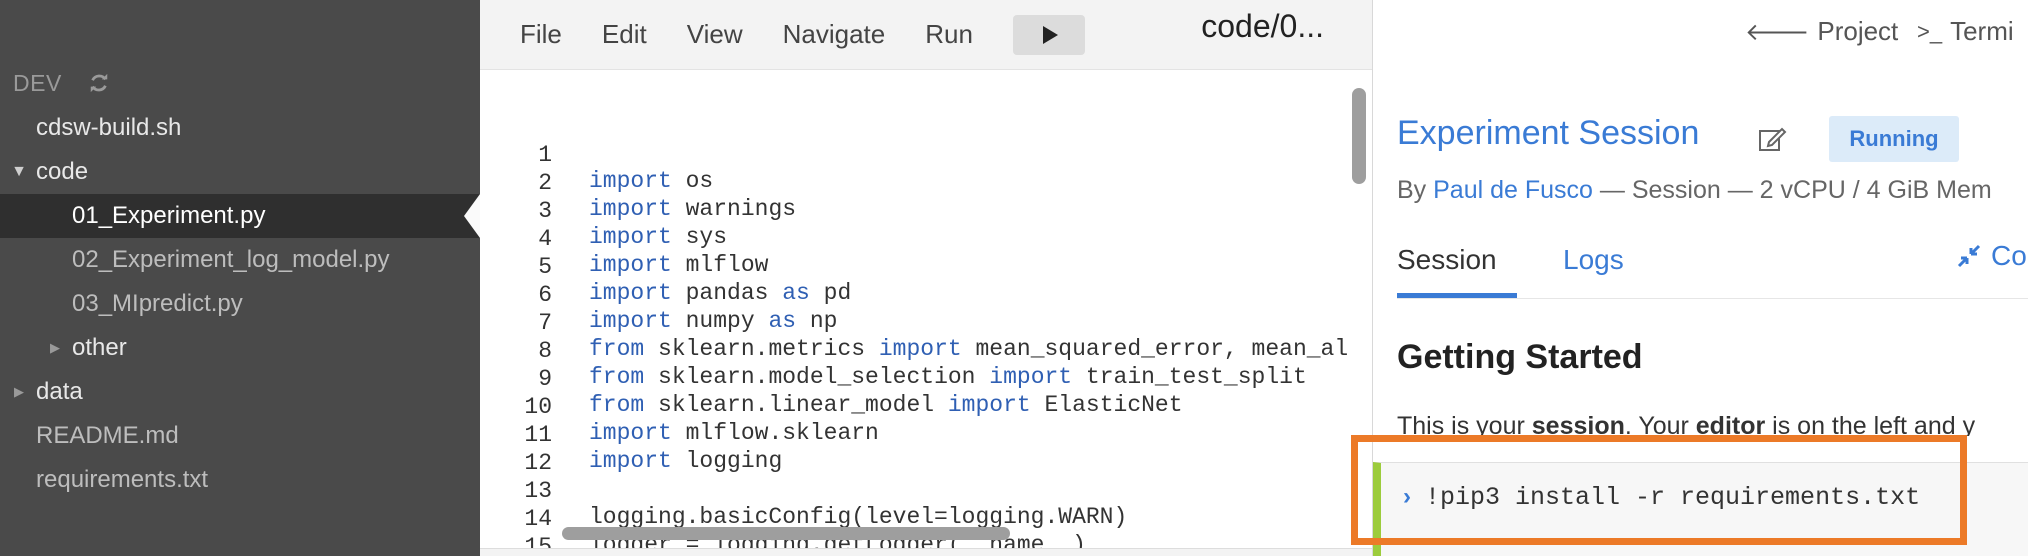  Describe the element at coordinates (107, 435) in the screenshot. I see `file-label: README.md` at that location.